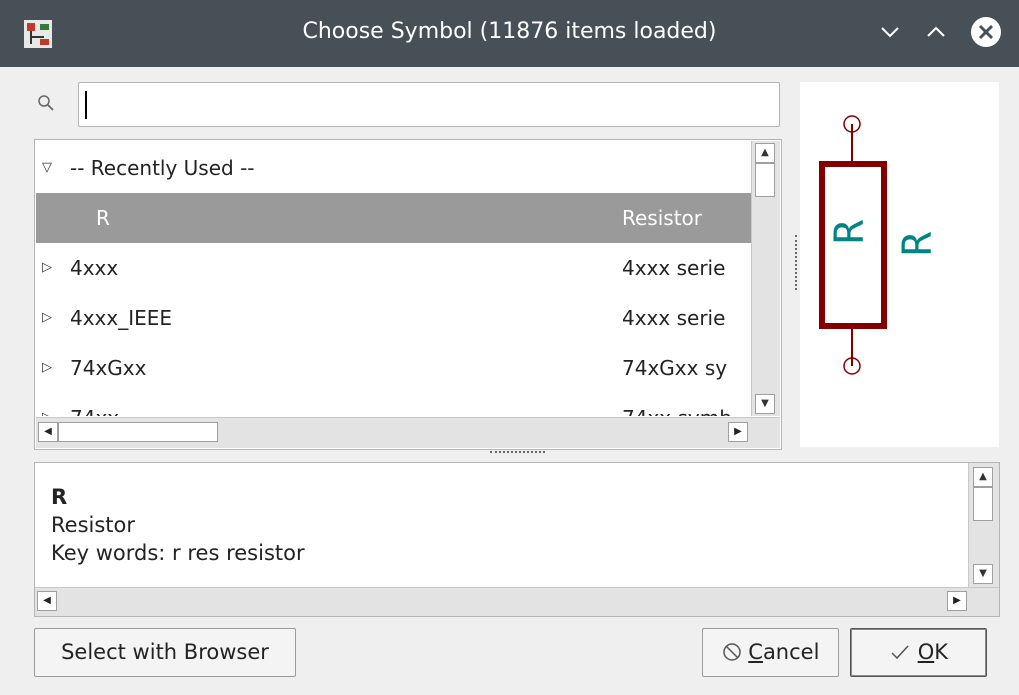 The width and height of the screenshot is (1019, 695). I want to click on chevron-down-icon, so click(890, 32).